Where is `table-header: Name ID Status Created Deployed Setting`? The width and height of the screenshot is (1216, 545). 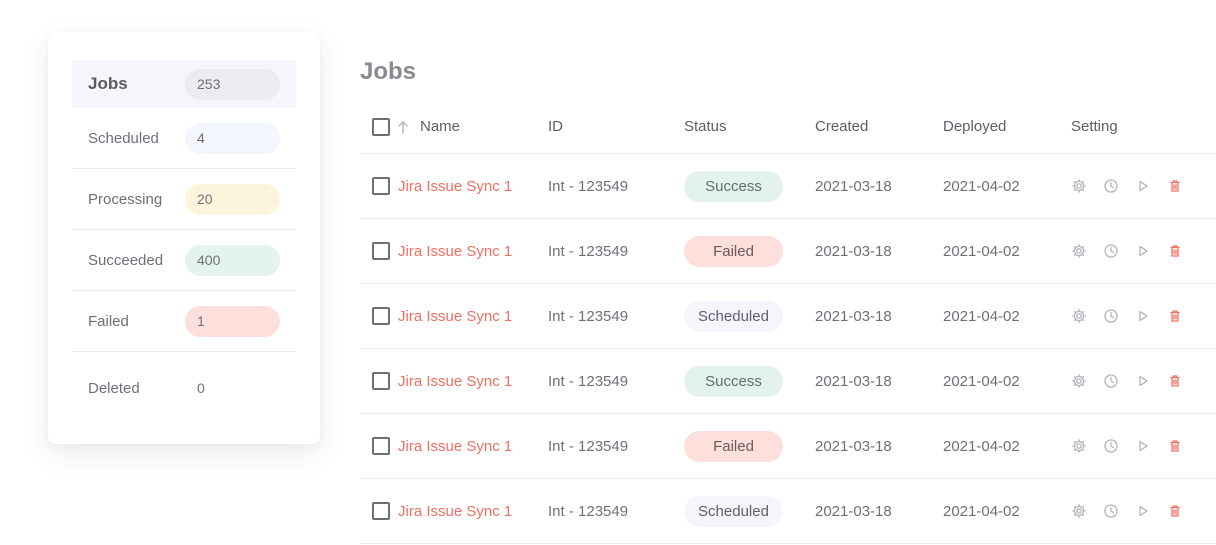
table-header: Name ID Status Created Deployed Setting is located at coordinates (788, 127).